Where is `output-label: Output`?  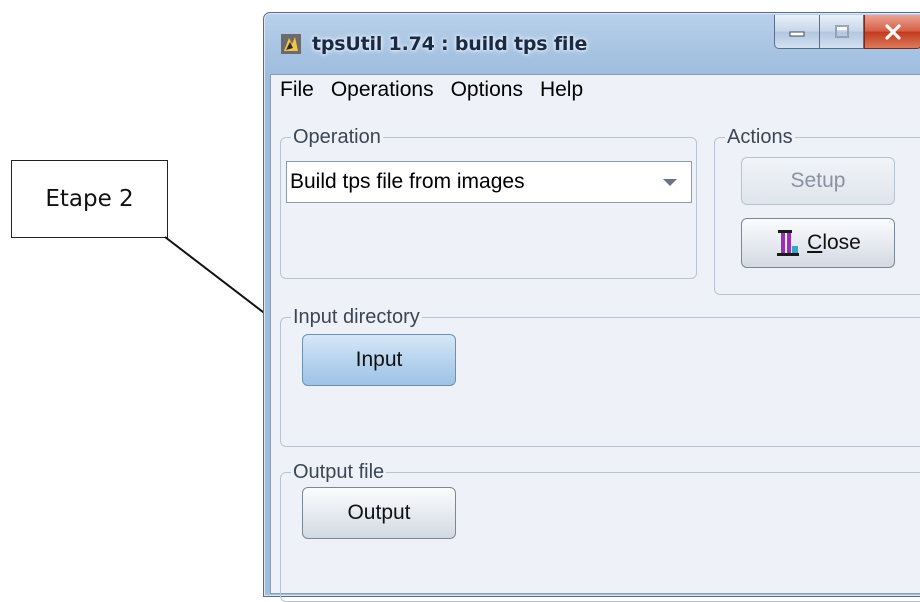 output-label: Output is located at coordinates (379, 512).